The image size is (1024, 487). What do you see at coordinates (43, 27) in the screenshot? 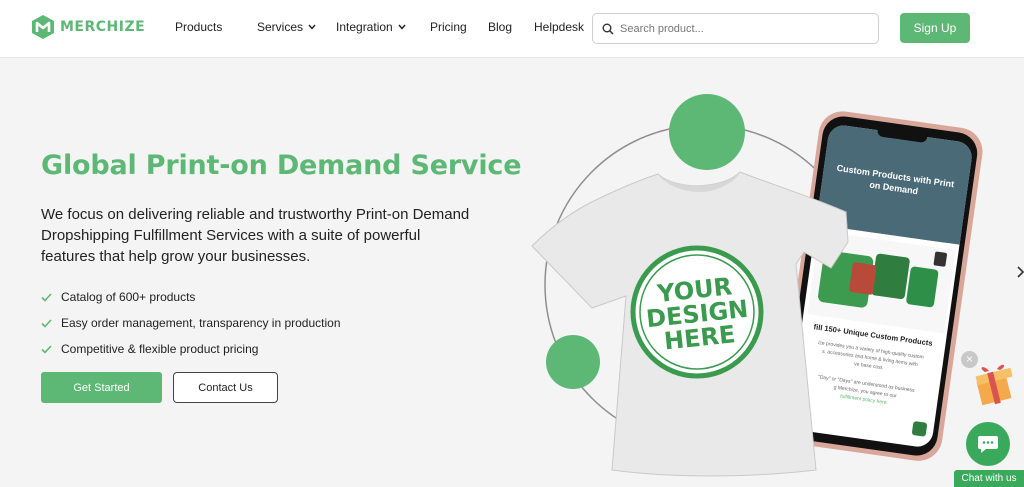
I see `merchize-logo-icon` at bounding box center [43, 27].